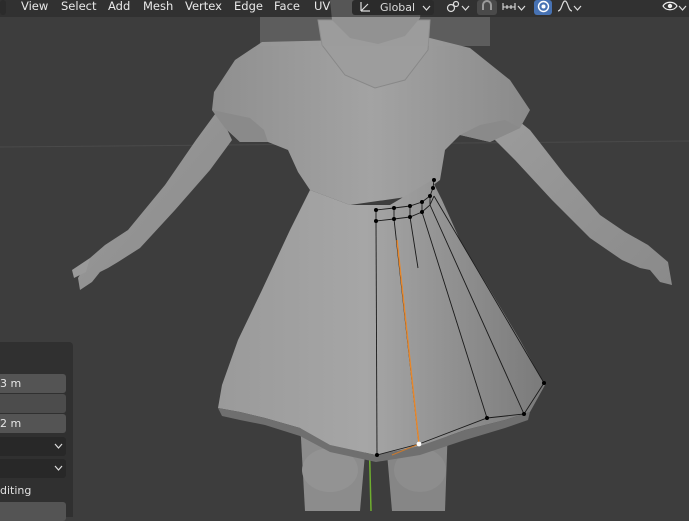 Image resolution: width=689 pixels, height=521 pixels. I want to click on adjust-last-operation-panel: 3 m 2 m diting, so click(36, 431).